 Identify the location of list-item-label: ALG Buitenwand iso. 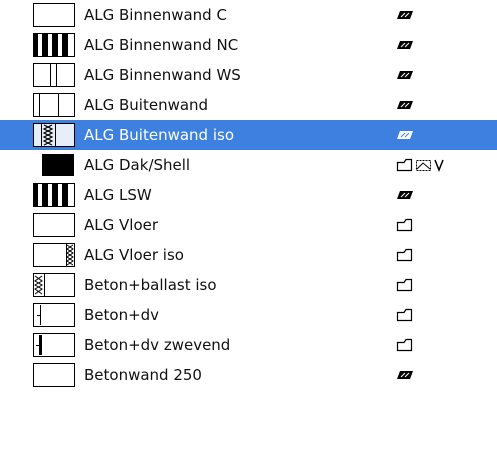
(159, 135).